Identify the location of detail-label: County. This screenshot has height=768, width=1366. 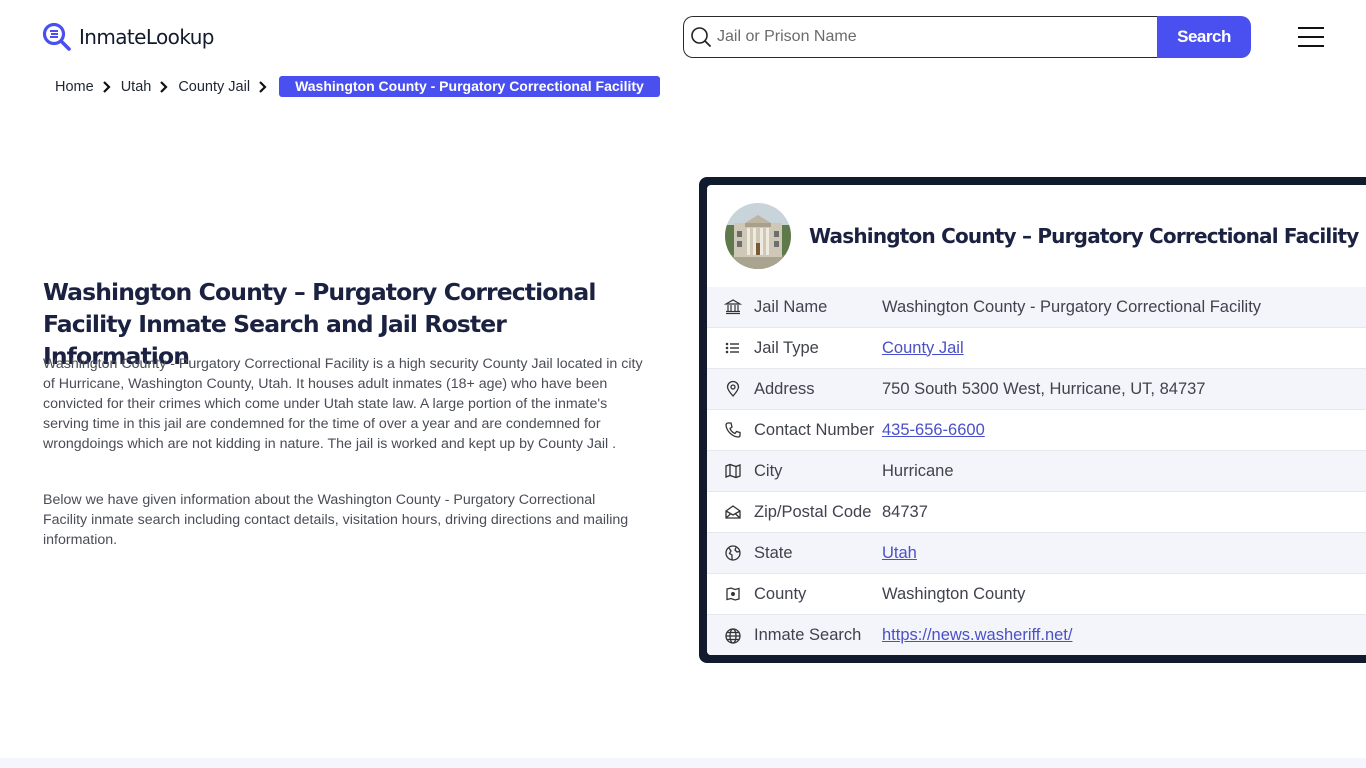
(780, 593).